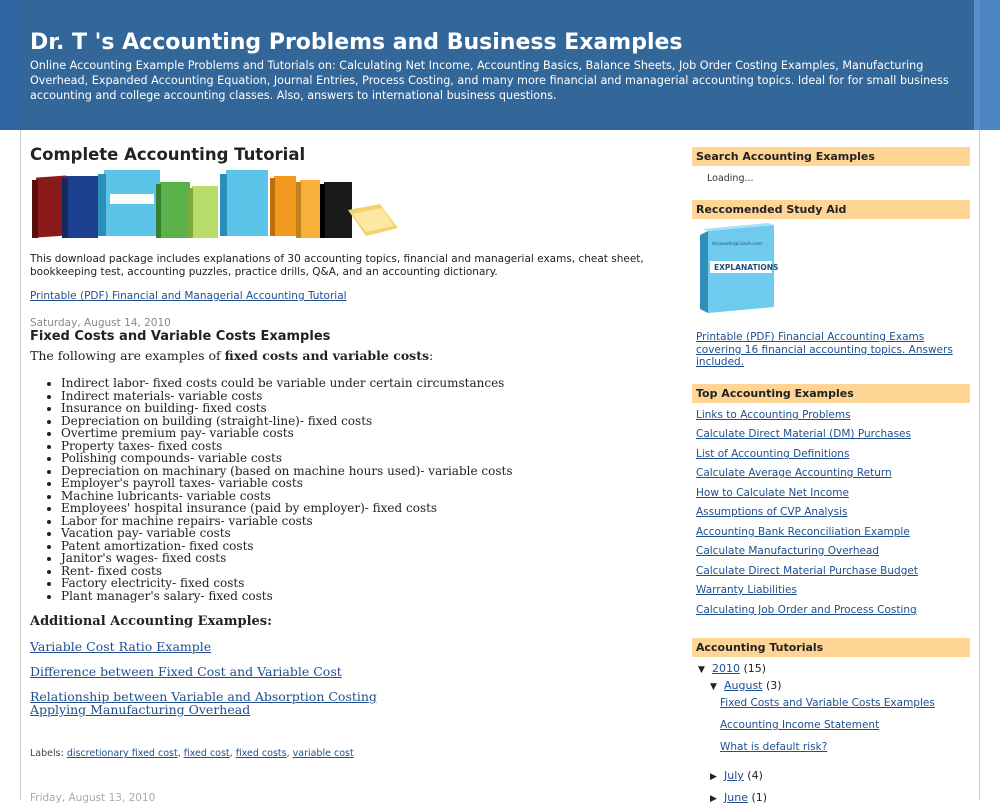 This screenshot has height=804, width=1000. I want to click on top-link: Warranty Liabilities, so click(746, 590).